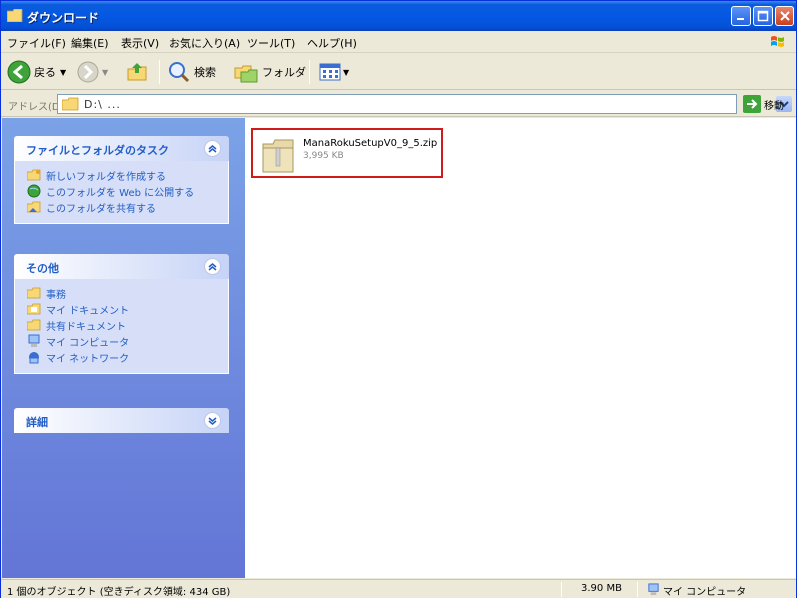 The width and height of the screenshot is (797, 598). I want to click on file-name: ManaRokuSetupV0_9_5.zip, so click(370, 143).